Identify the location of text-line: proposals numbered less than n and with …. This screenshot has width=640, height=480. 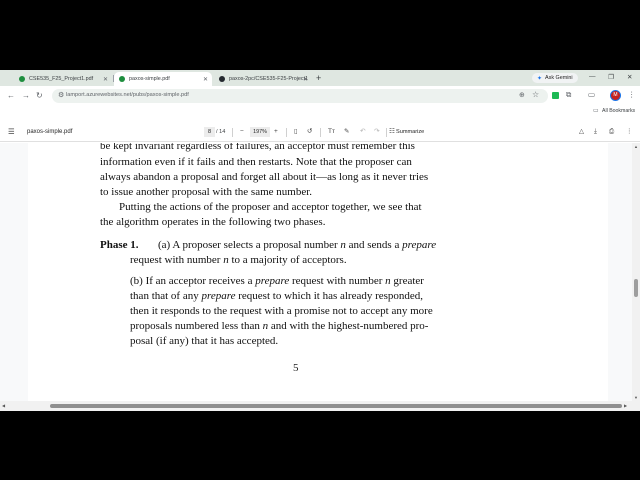
(279, 326).